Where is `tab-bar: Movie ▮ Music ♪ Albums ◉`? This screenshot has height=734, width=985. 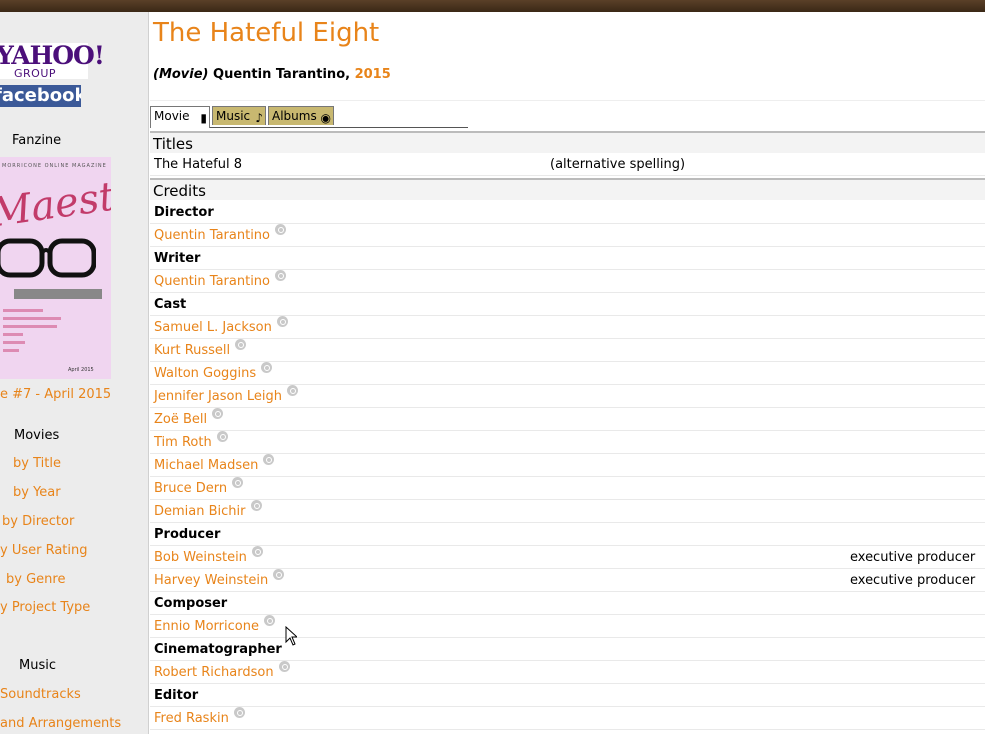 tab-bar: Movie ▮ Music ♪ Albums ◉ is located at coordinates (309, 117).